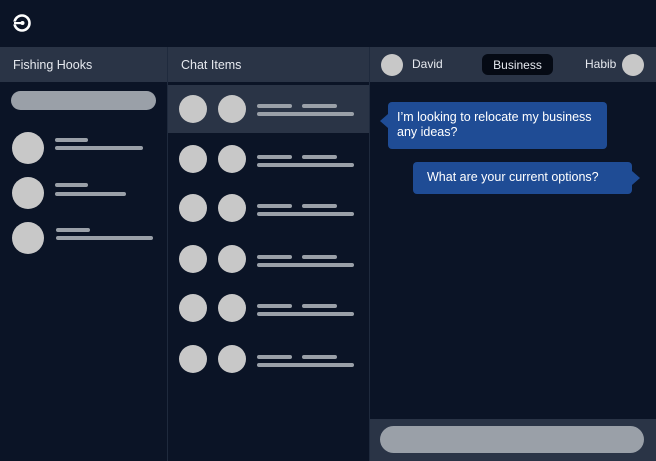  I want to click on message-bubble-outgoing: What are your current options?, so click(526, 178).